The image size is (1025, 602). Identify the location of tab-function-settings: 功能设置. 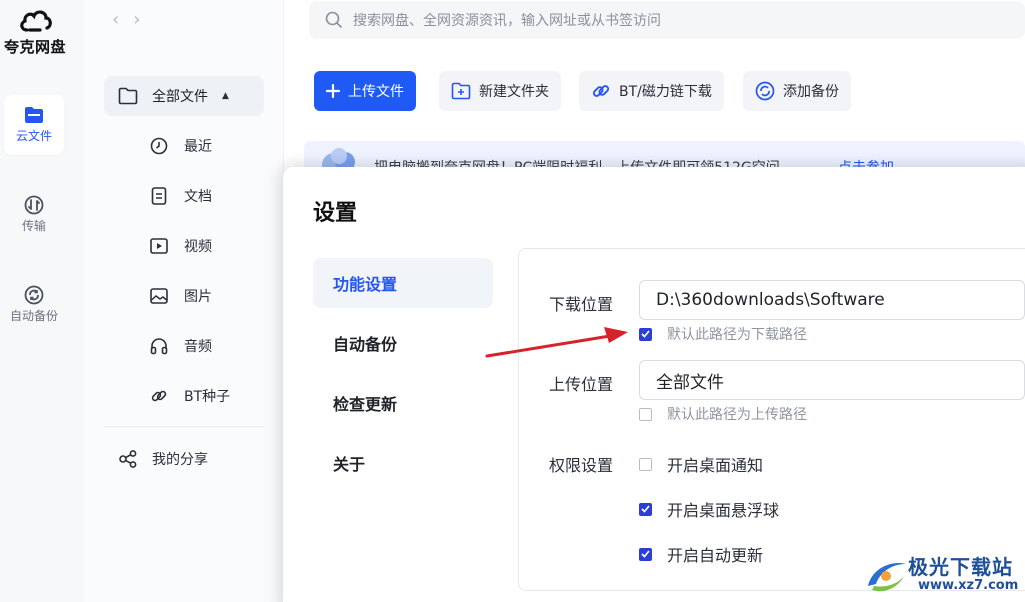
(403, 283).